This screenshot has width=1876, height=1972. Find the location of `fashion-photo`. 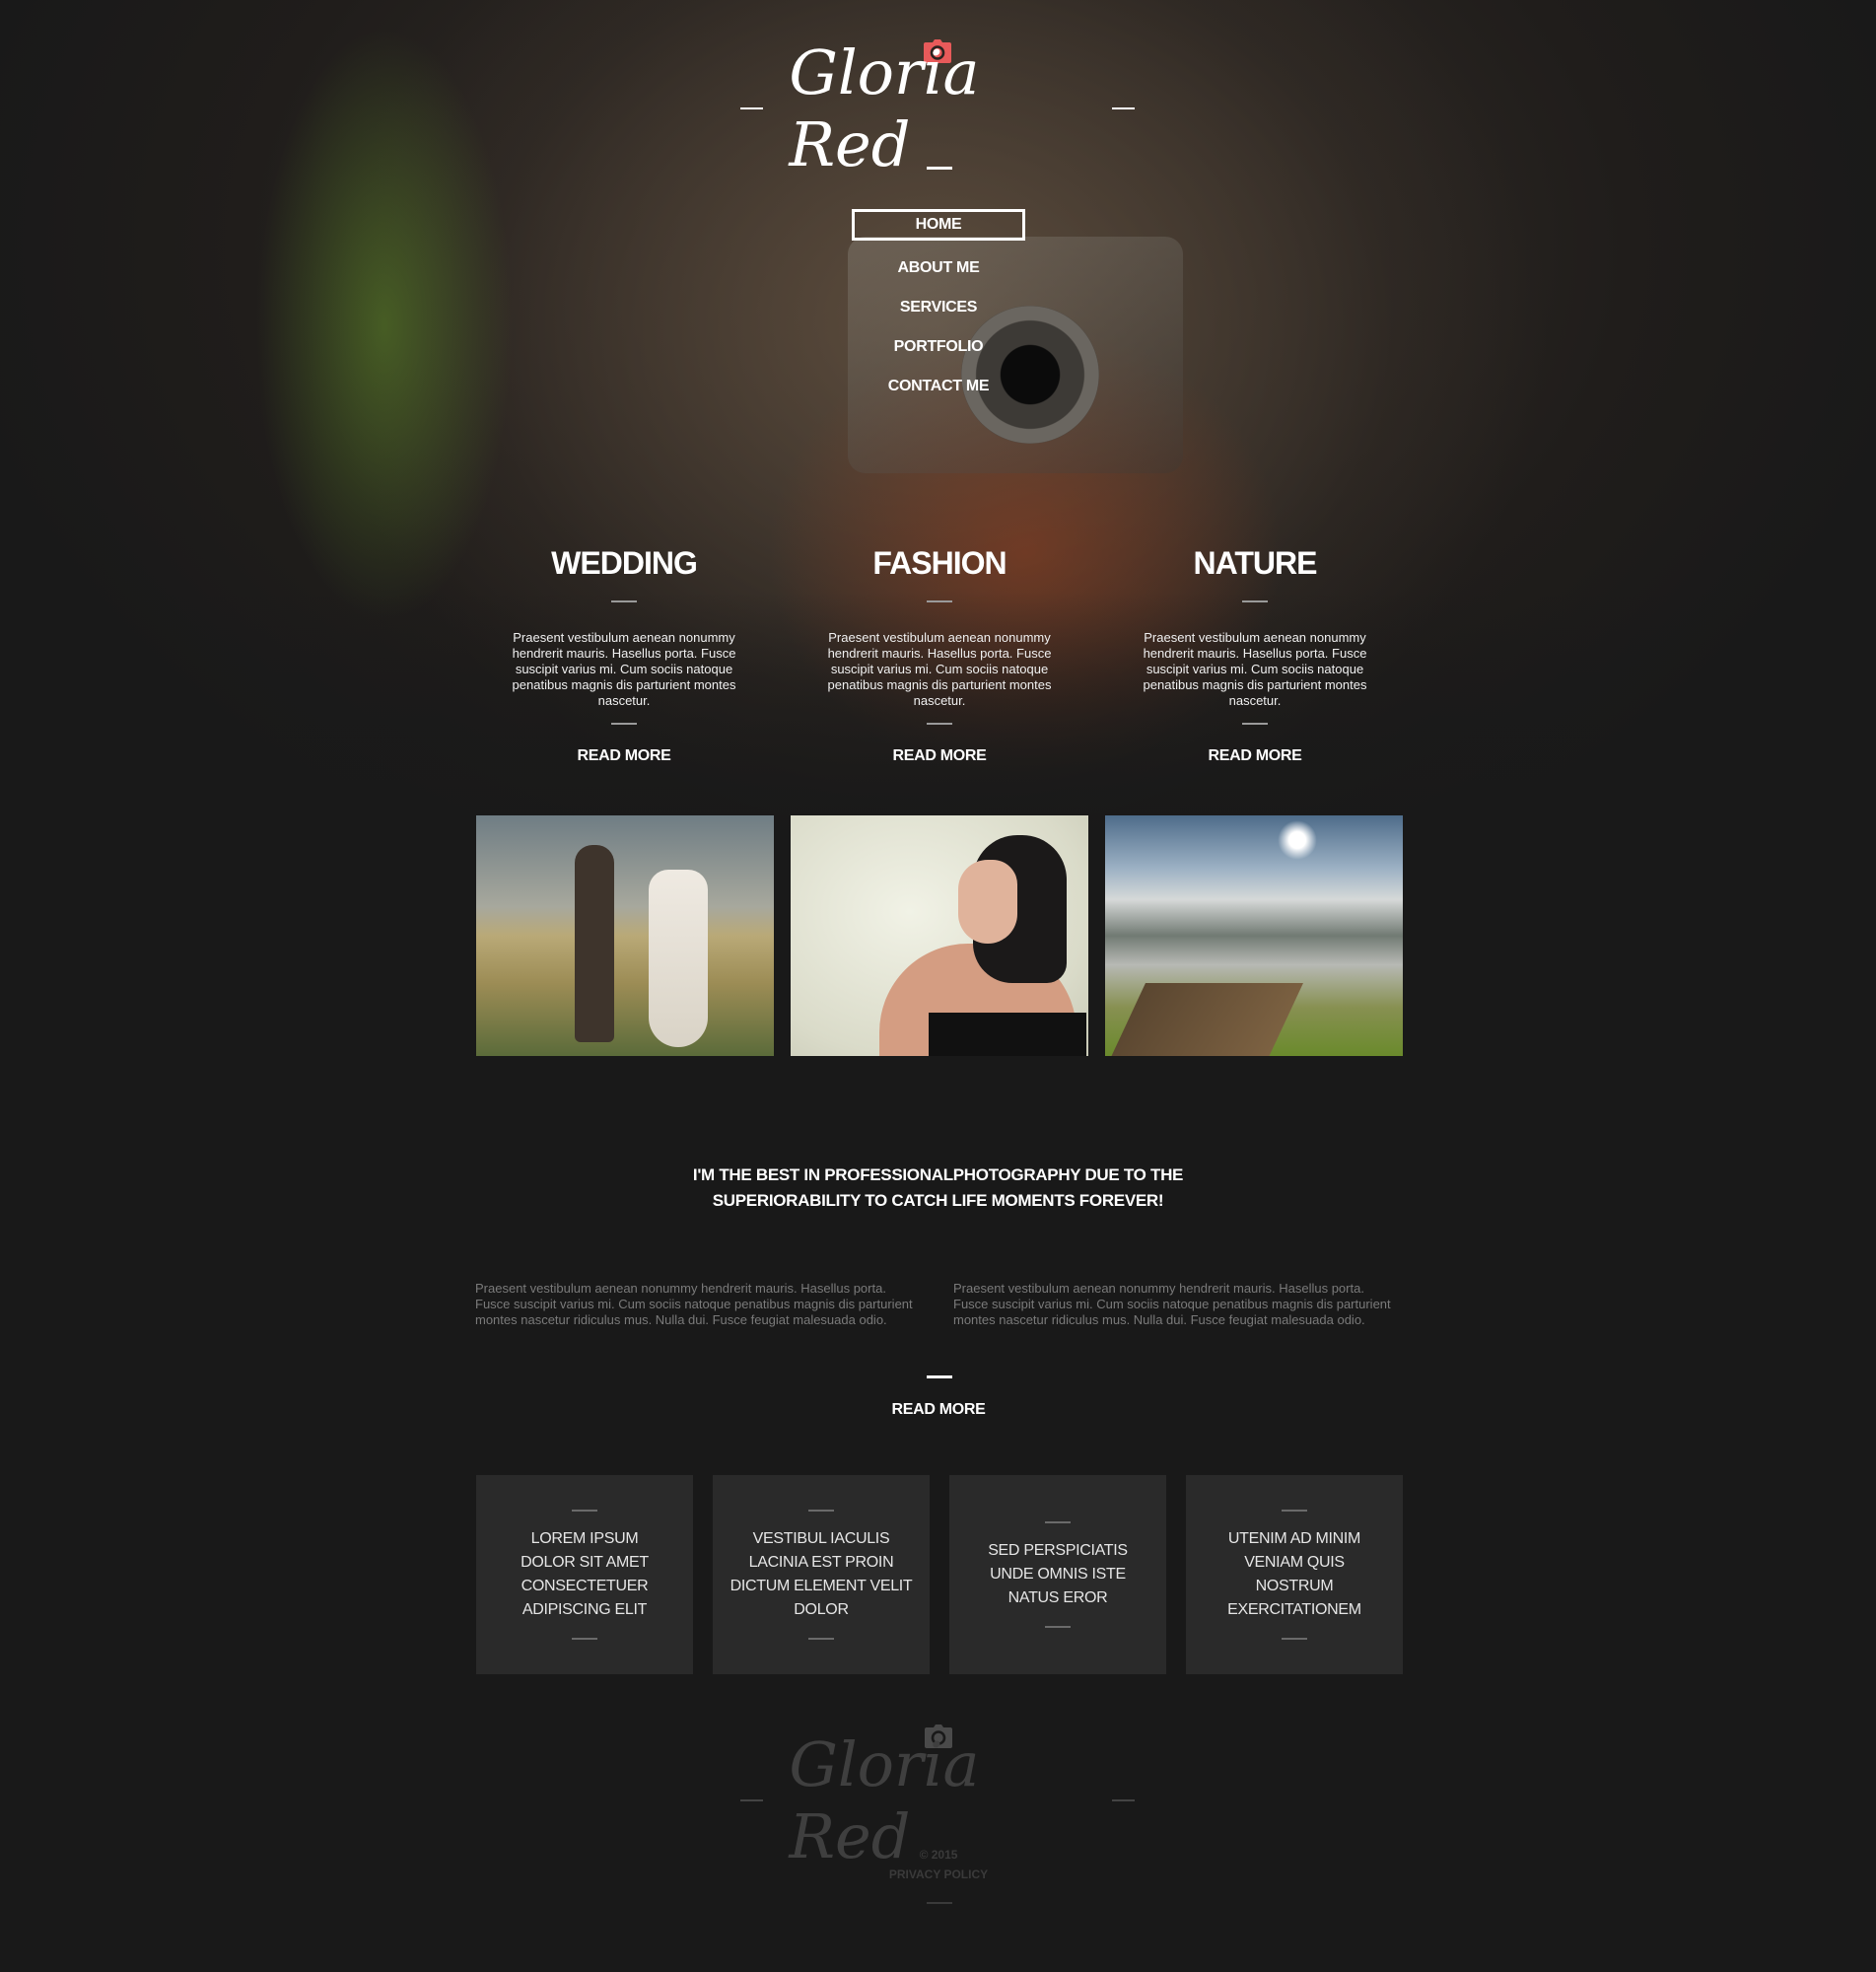

fashion-photo is located at coordinates (939, 935).